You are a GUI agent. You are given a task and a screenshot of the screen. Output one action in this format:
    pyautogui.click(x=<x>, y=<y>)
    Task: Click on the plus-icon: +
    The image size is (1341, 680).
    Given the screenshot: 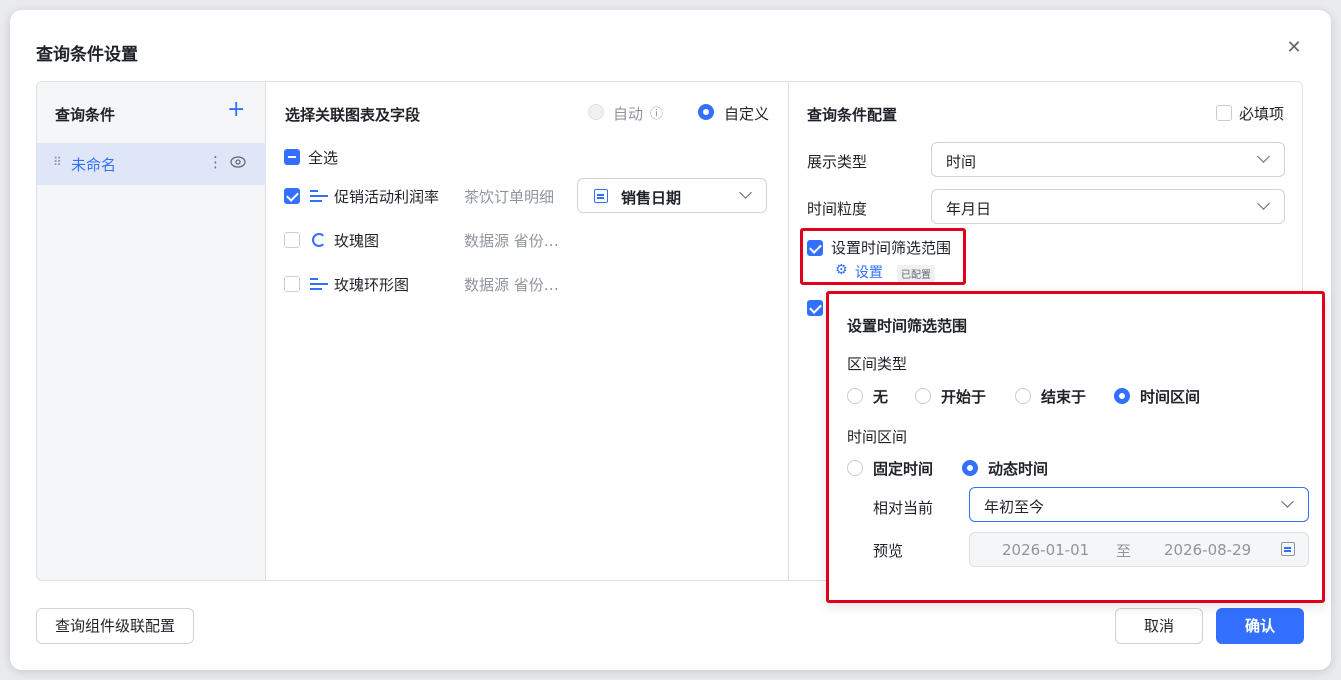 What is the action you would take?
    pyautogui.click(x=236, y=110)
    